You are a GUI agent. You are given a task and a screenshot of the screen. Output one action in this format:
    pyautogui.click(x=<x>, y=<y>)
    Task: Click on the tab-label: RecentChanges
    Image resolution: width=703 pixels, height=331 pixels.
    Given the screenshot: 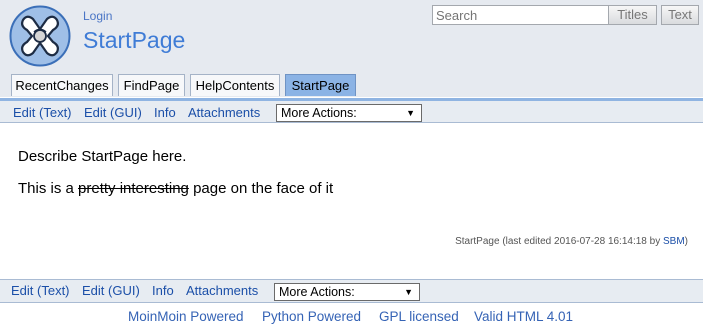 What is the action you would take?
    pyautogui.click(x=62, y=85)
    